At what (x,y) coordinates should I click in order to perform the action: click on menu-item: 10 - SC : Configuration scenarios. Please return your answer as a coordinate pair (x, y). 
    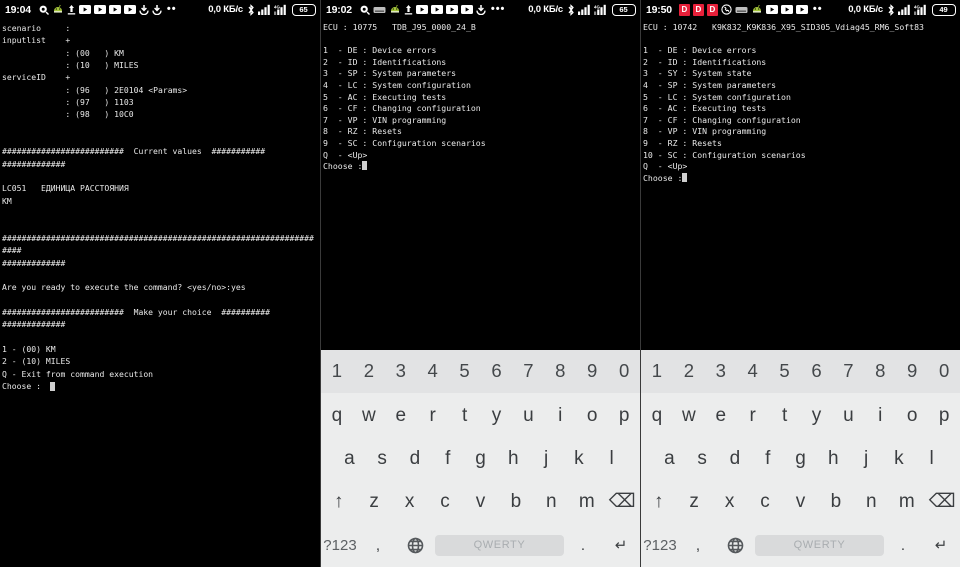
    Looking at the image, I should click on (800, 156).